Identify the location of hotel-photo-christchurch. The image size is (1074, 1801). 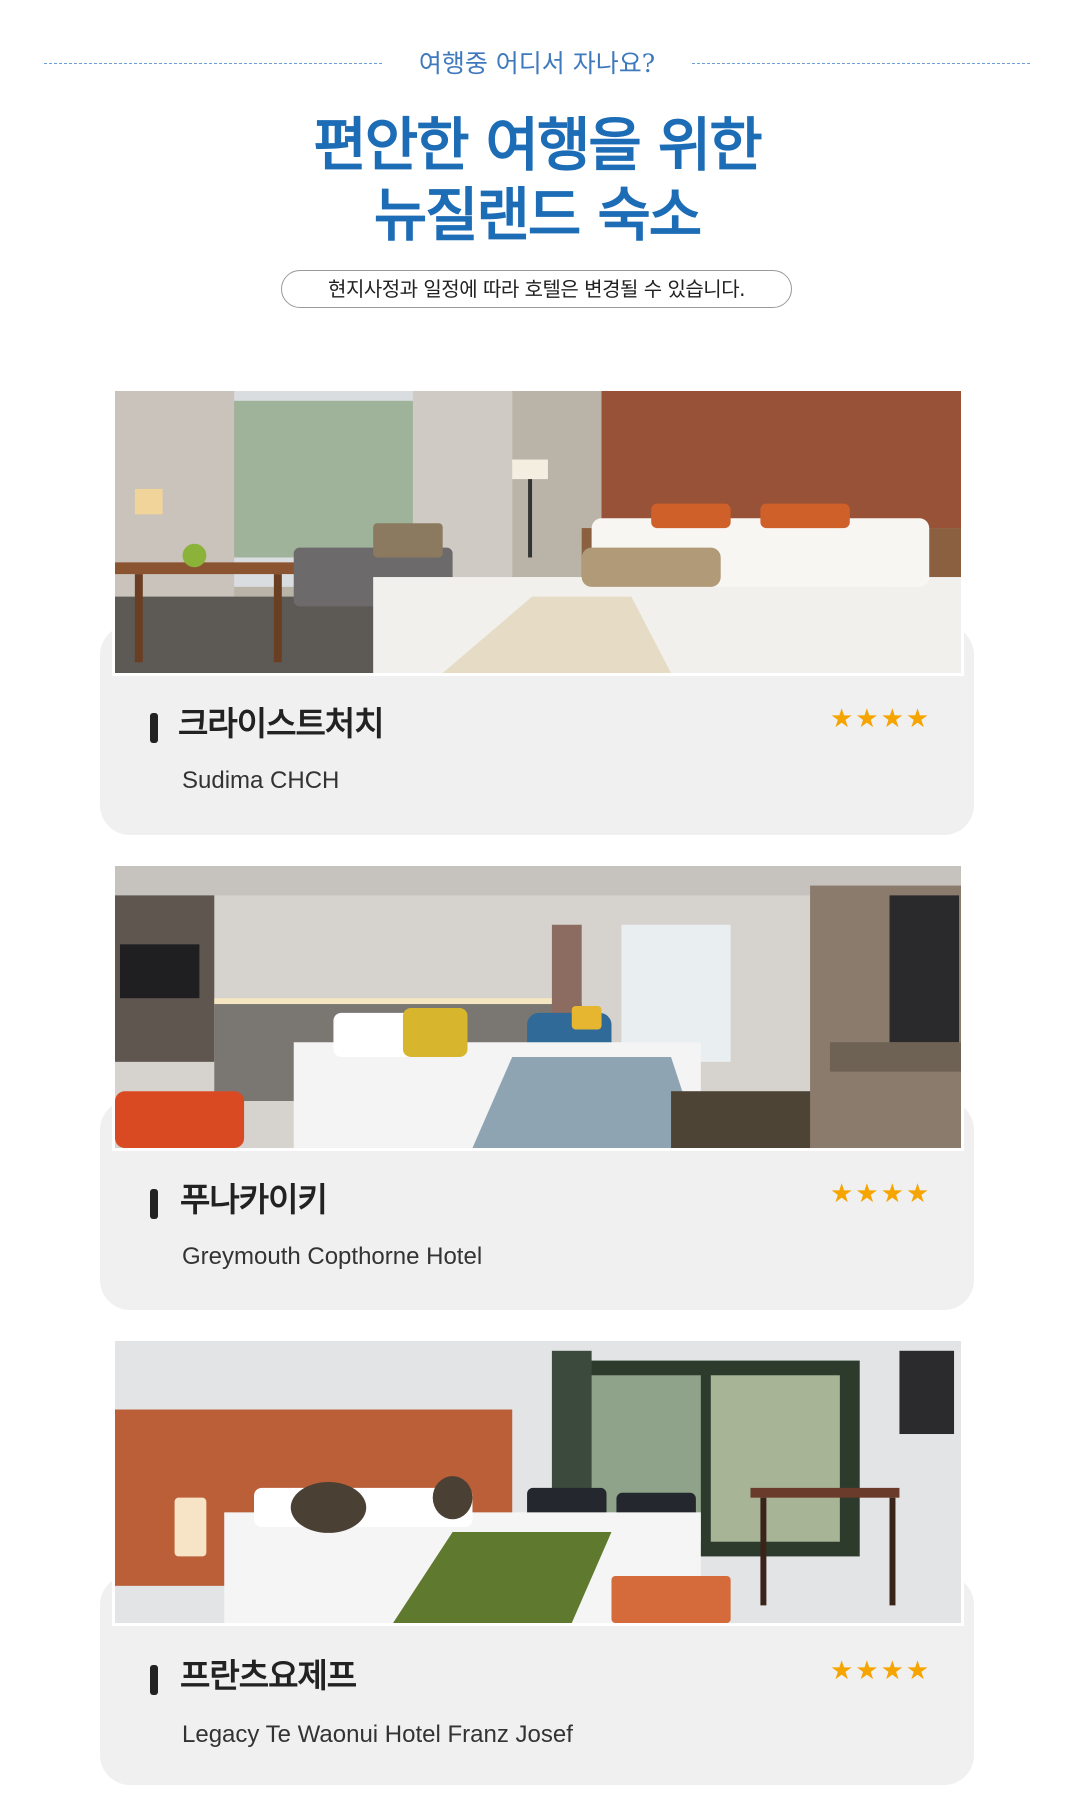
(538, 532).